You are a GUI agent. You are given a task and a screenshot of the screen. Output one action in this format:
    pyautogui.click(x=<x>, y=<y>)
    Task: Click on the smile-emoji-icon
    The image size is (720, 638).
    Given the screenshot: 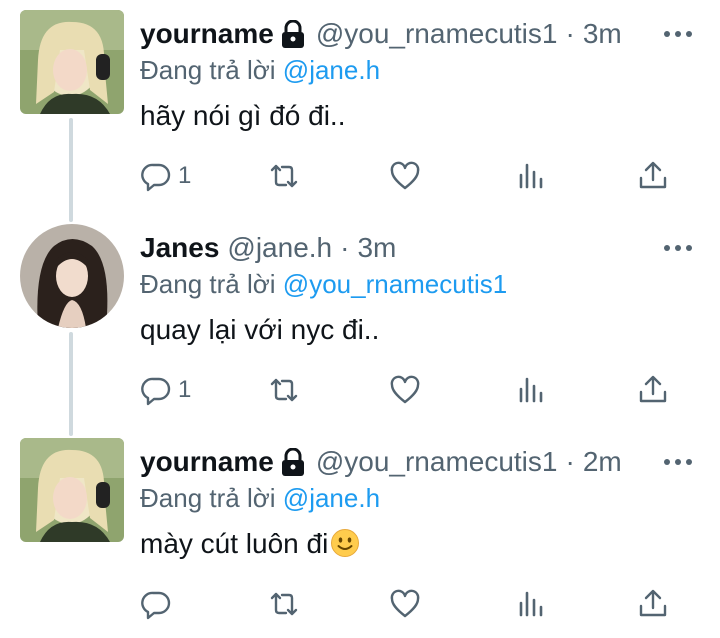 What is the action you would take?
    pyautogui.click(x=345, y=543)
    